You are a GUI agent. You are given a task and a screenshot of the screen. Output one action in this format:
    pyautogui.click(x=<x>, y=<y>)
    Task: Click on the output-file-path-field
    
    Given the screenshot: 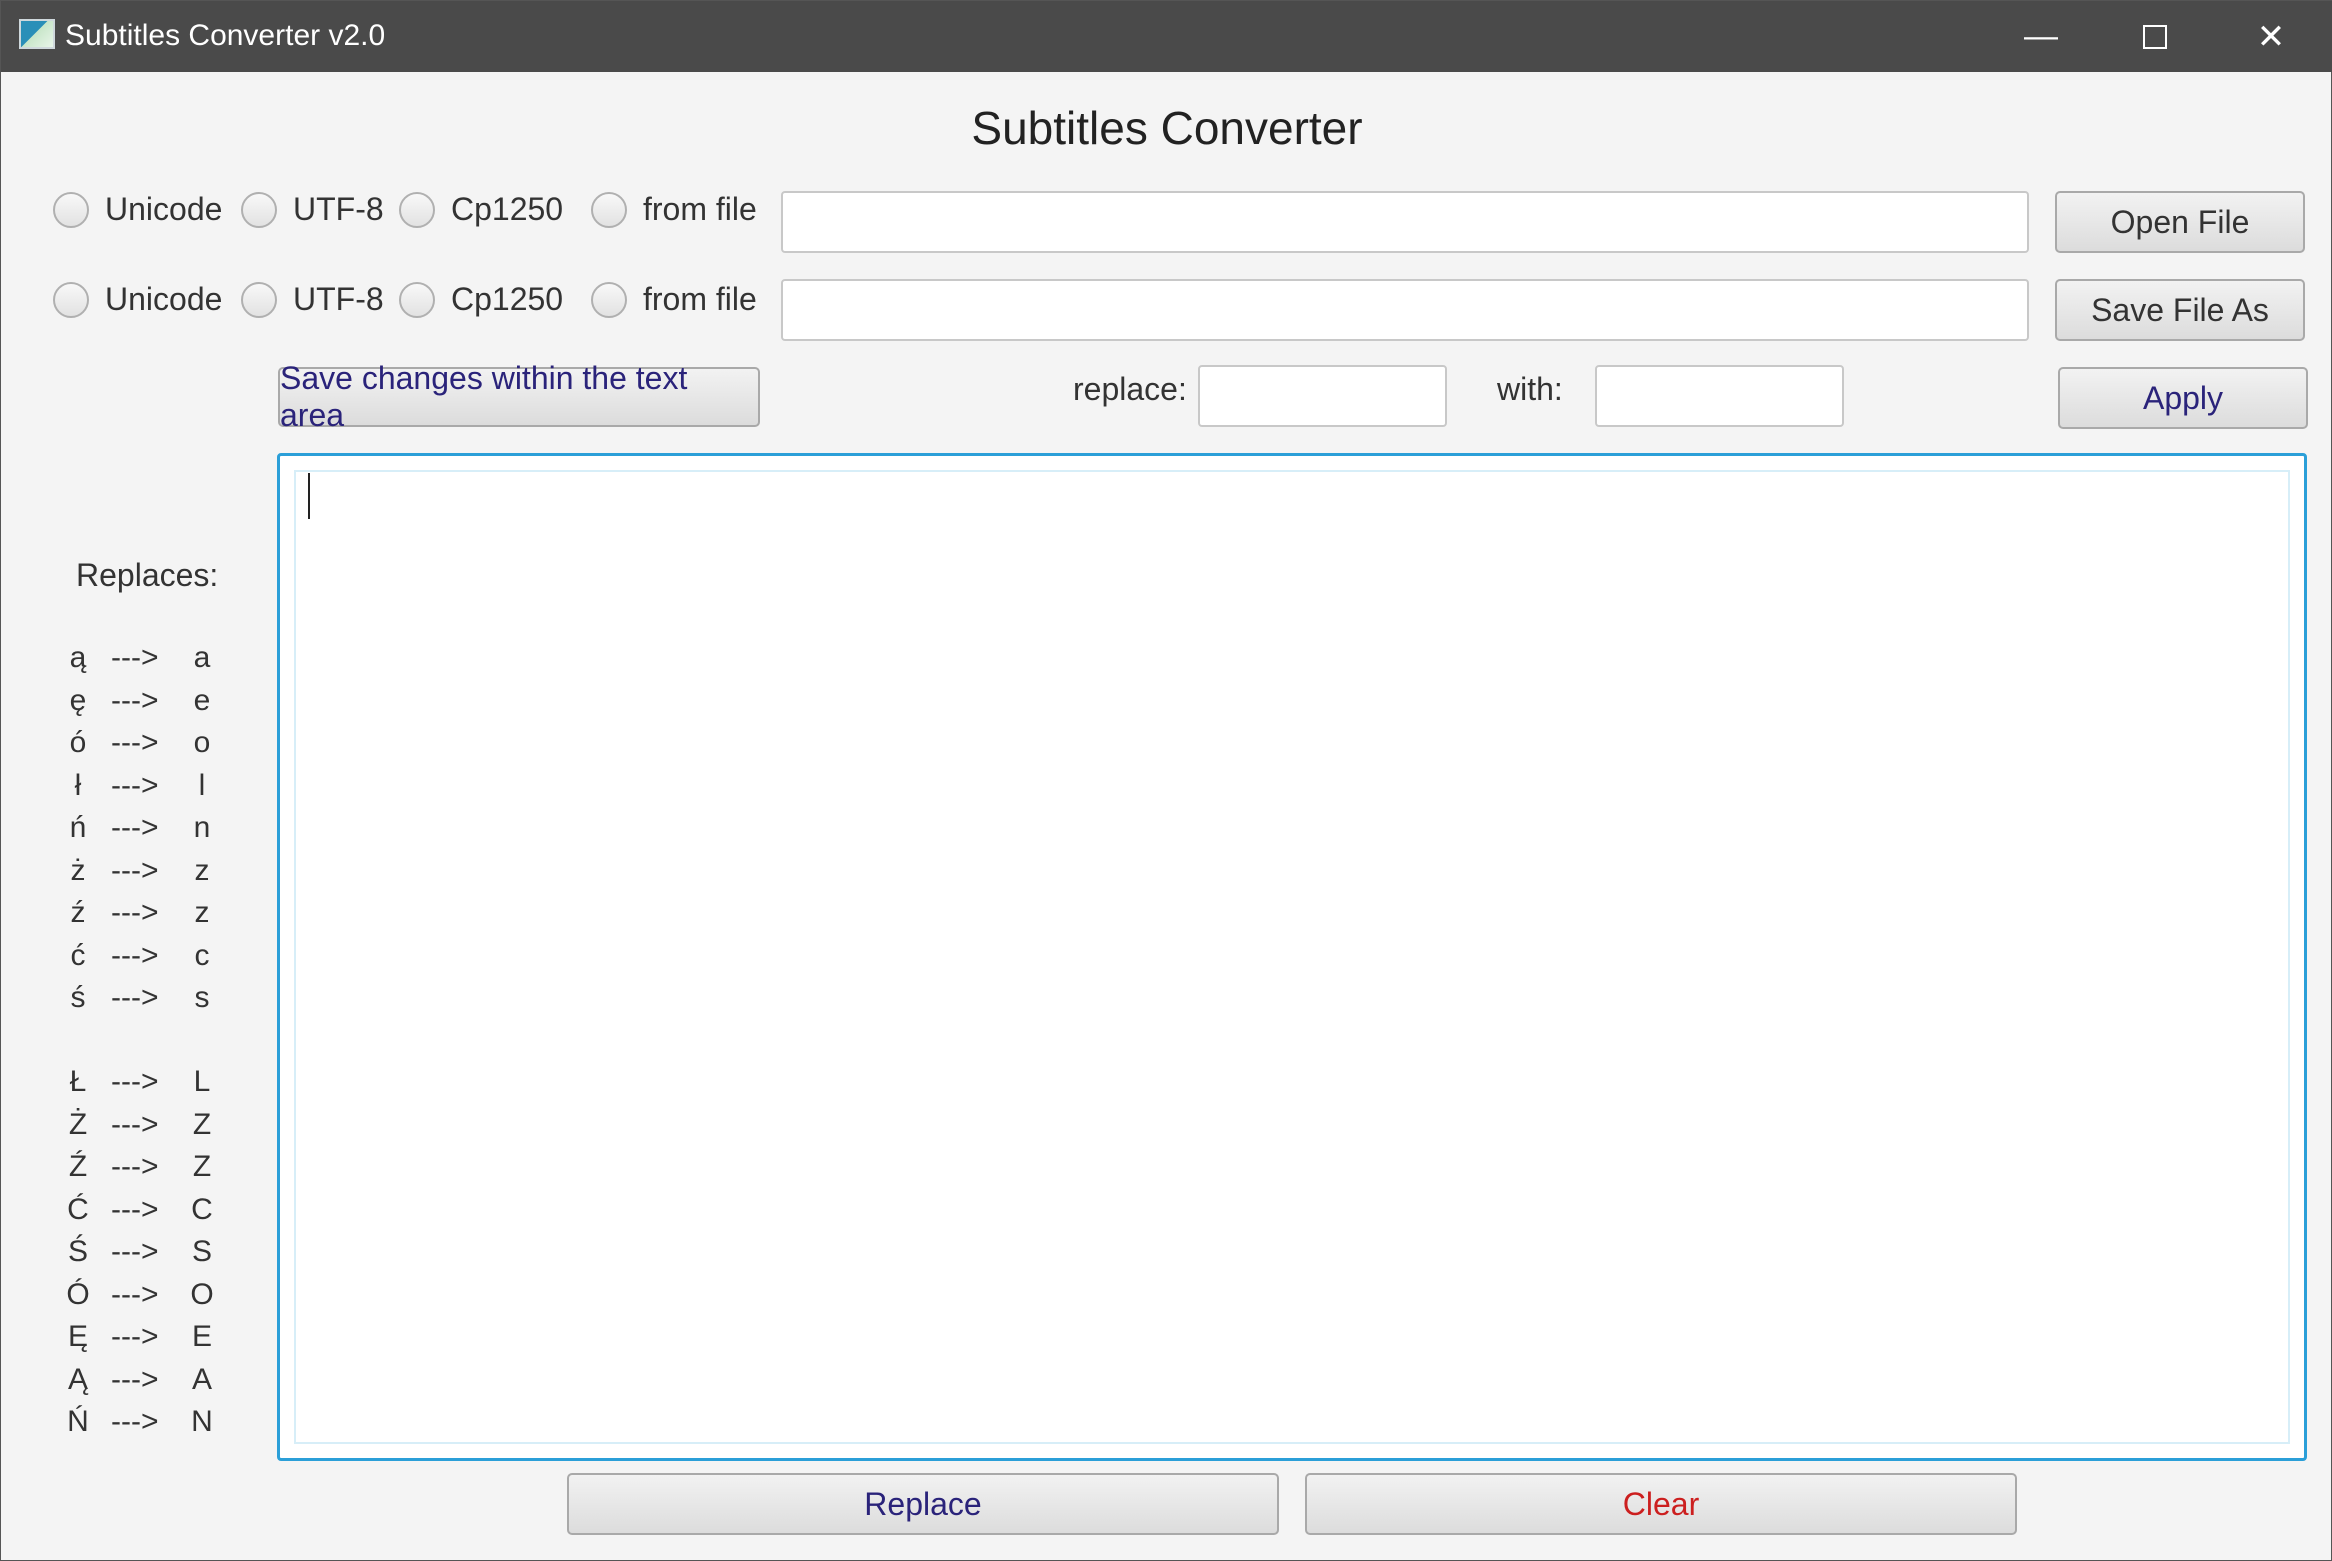 What is the action you would take?
    pyautogui.click(x=1405, y=310)
    